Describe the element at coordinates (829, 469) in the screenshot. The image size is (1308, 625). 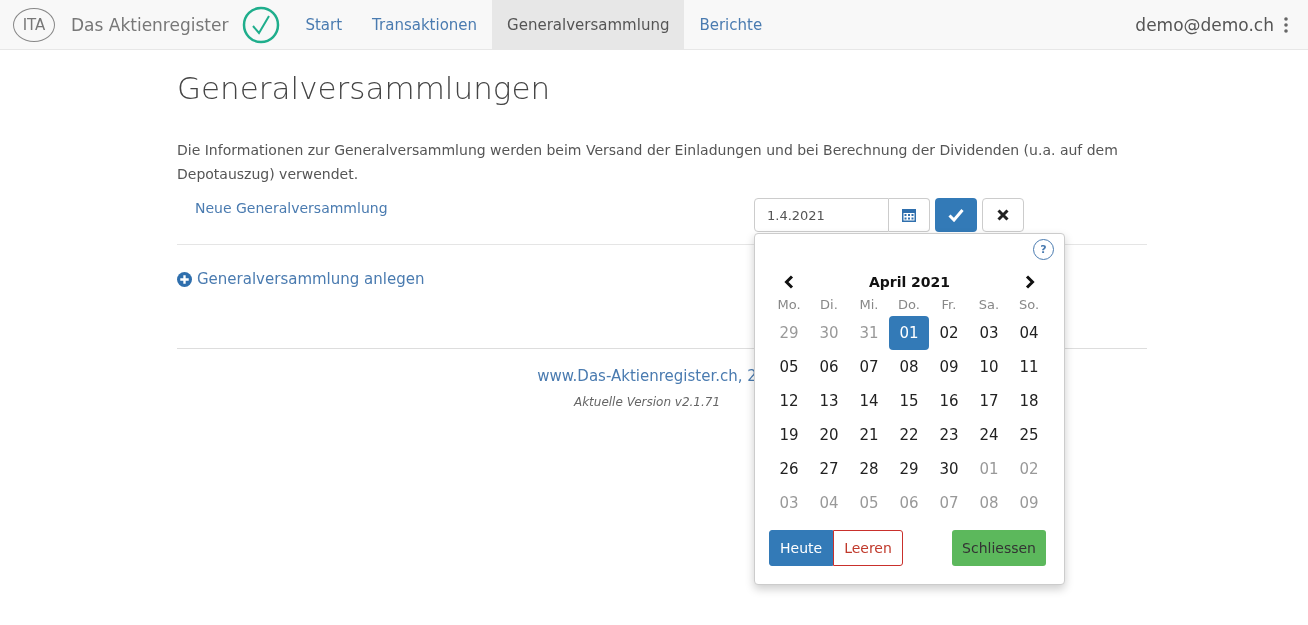
I see `calendar-day: 27` at that location.